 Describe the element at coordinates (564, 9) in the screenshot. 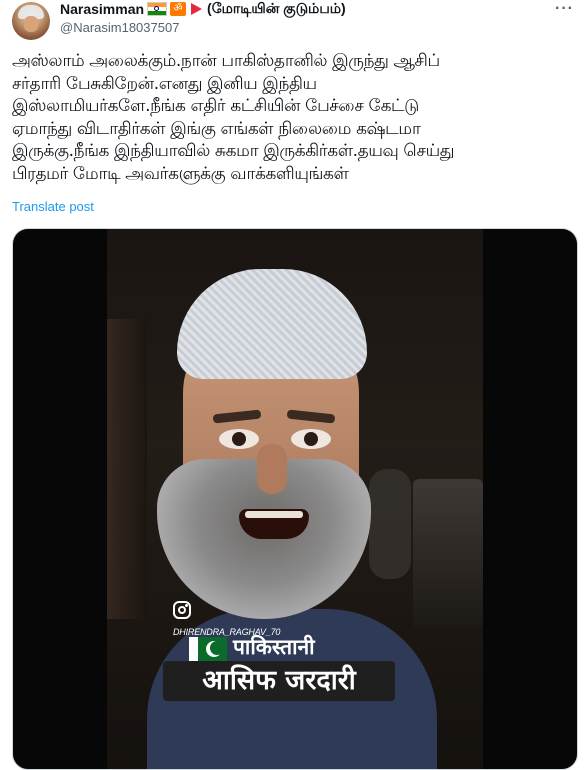

I see `more-options-icon: ···` at that location.